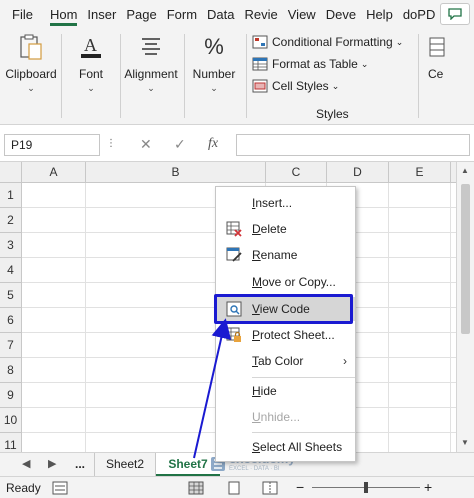 The image size is (474, 498). What do you see at coordinates (212, 388) in the screenshot?
I see `callout-arrow` at bounding box center [212, 388].